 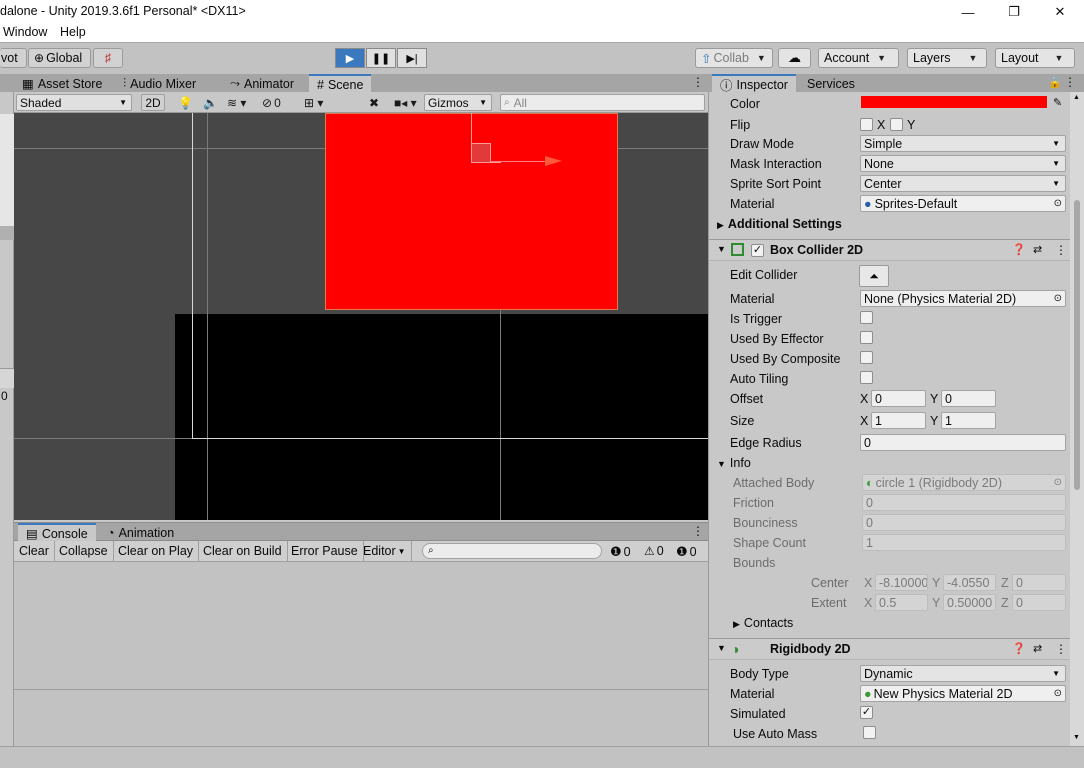 I want to click on 2d-toggle: 2D, so click(x=153, y=102).